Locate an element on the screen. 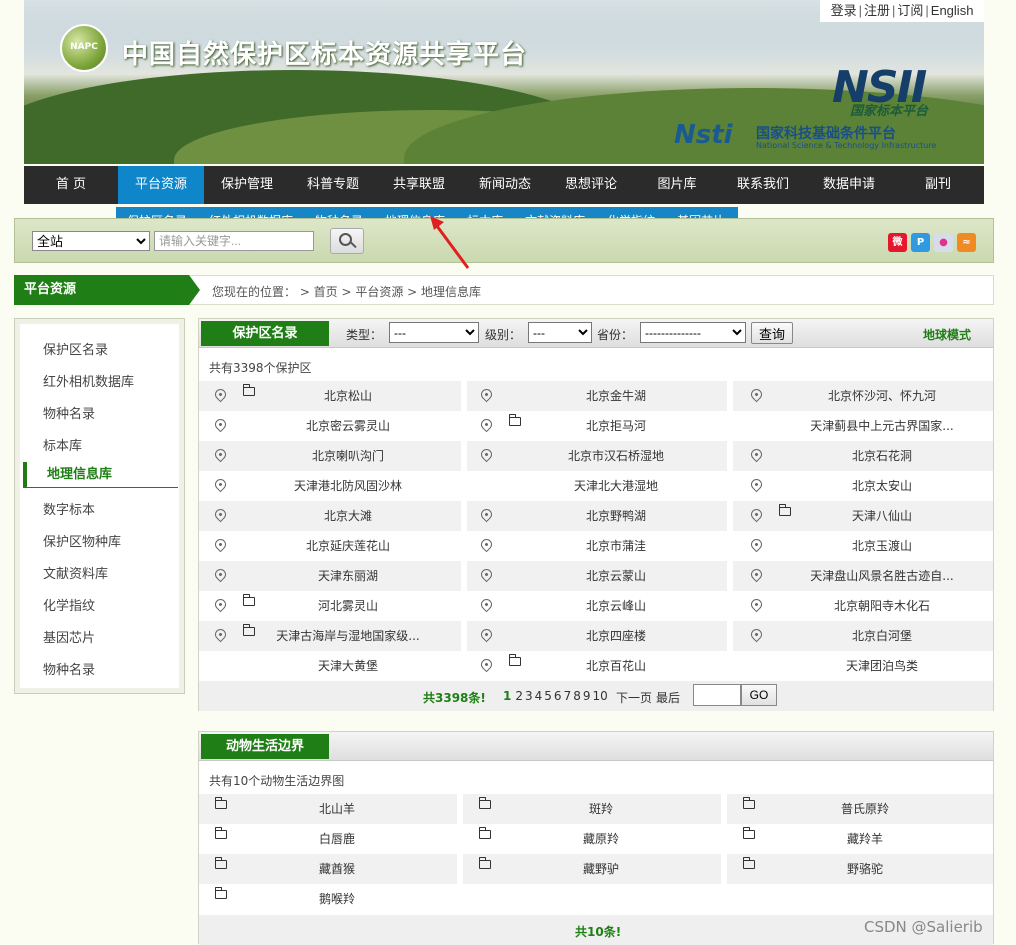 The width and height of the screenshot is (1016, 945). reserve-name: 天津东丽湖 is located at coordinates (348, 576).